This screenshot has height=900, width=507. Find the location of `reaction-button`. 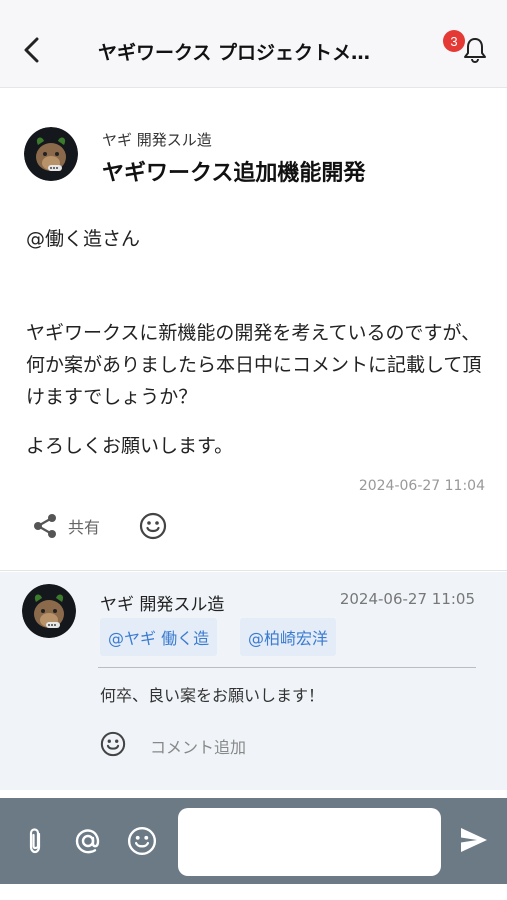

reaction-button is located at coordinates (153, 526).